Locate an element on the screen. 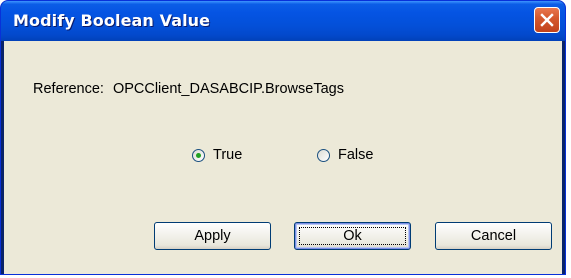 The width and height of the screenshot is (571, 278). radio-true-selected-icon is located at coordinates (198, 155).